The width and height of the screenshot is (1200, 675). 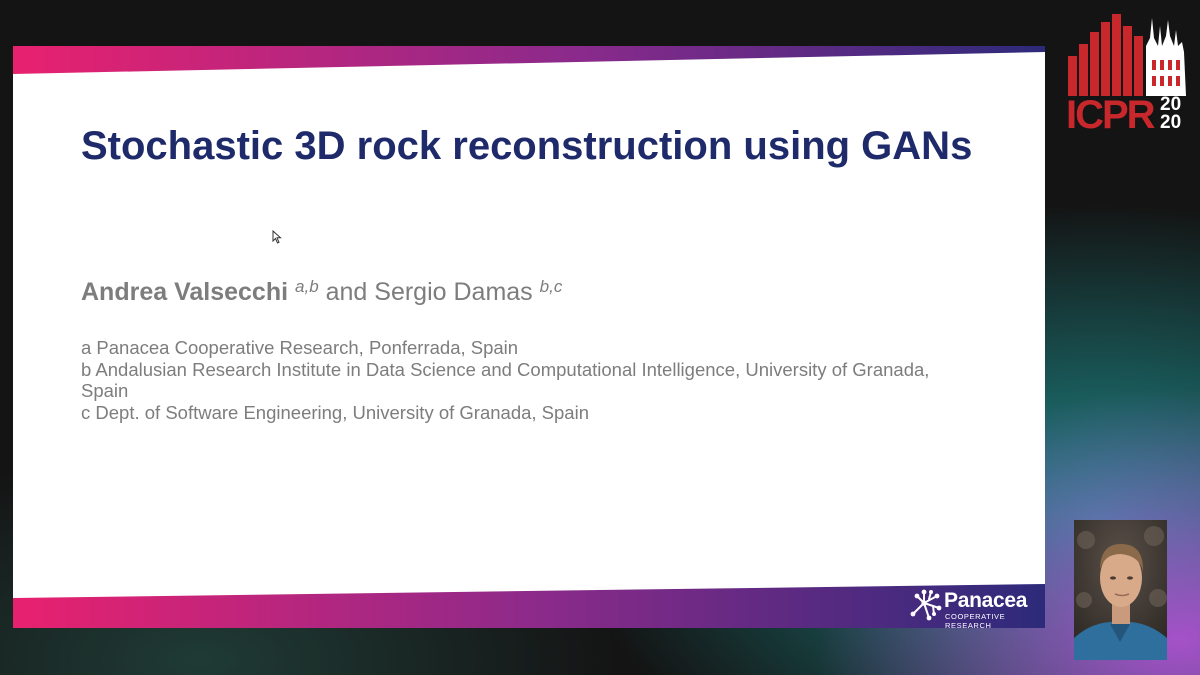 What do you see at coordinates (529, 606) in the screenshot?
I see `slide-bottom-band` at bounding box center [529, 606].